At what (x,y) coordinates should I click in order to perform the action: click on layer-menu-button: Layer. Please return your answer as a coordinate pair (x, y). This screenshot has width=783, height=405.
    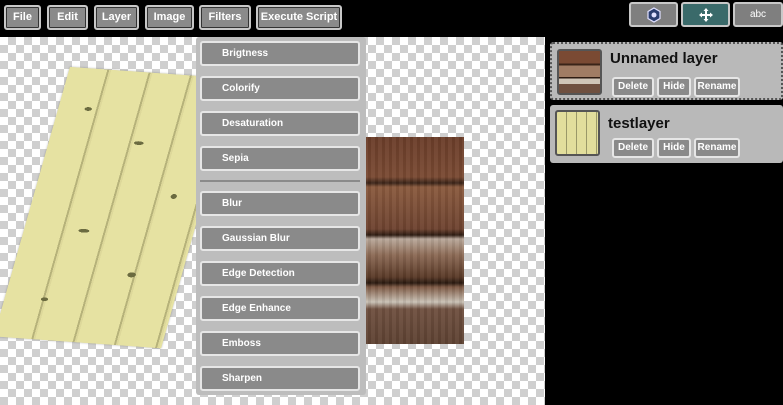
    Looking at the image, I should click on (116, 17).